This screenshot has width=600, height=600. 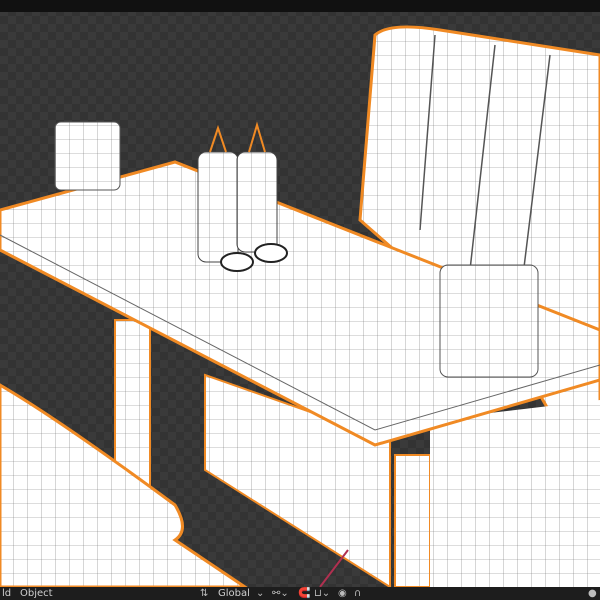 I want to click on viewport-header: ld Object ⇅ Global ⌄ ⚯⌄ 🧲 ⊔⌄ ◉ ∩ ●, so click(x=300, y=593).